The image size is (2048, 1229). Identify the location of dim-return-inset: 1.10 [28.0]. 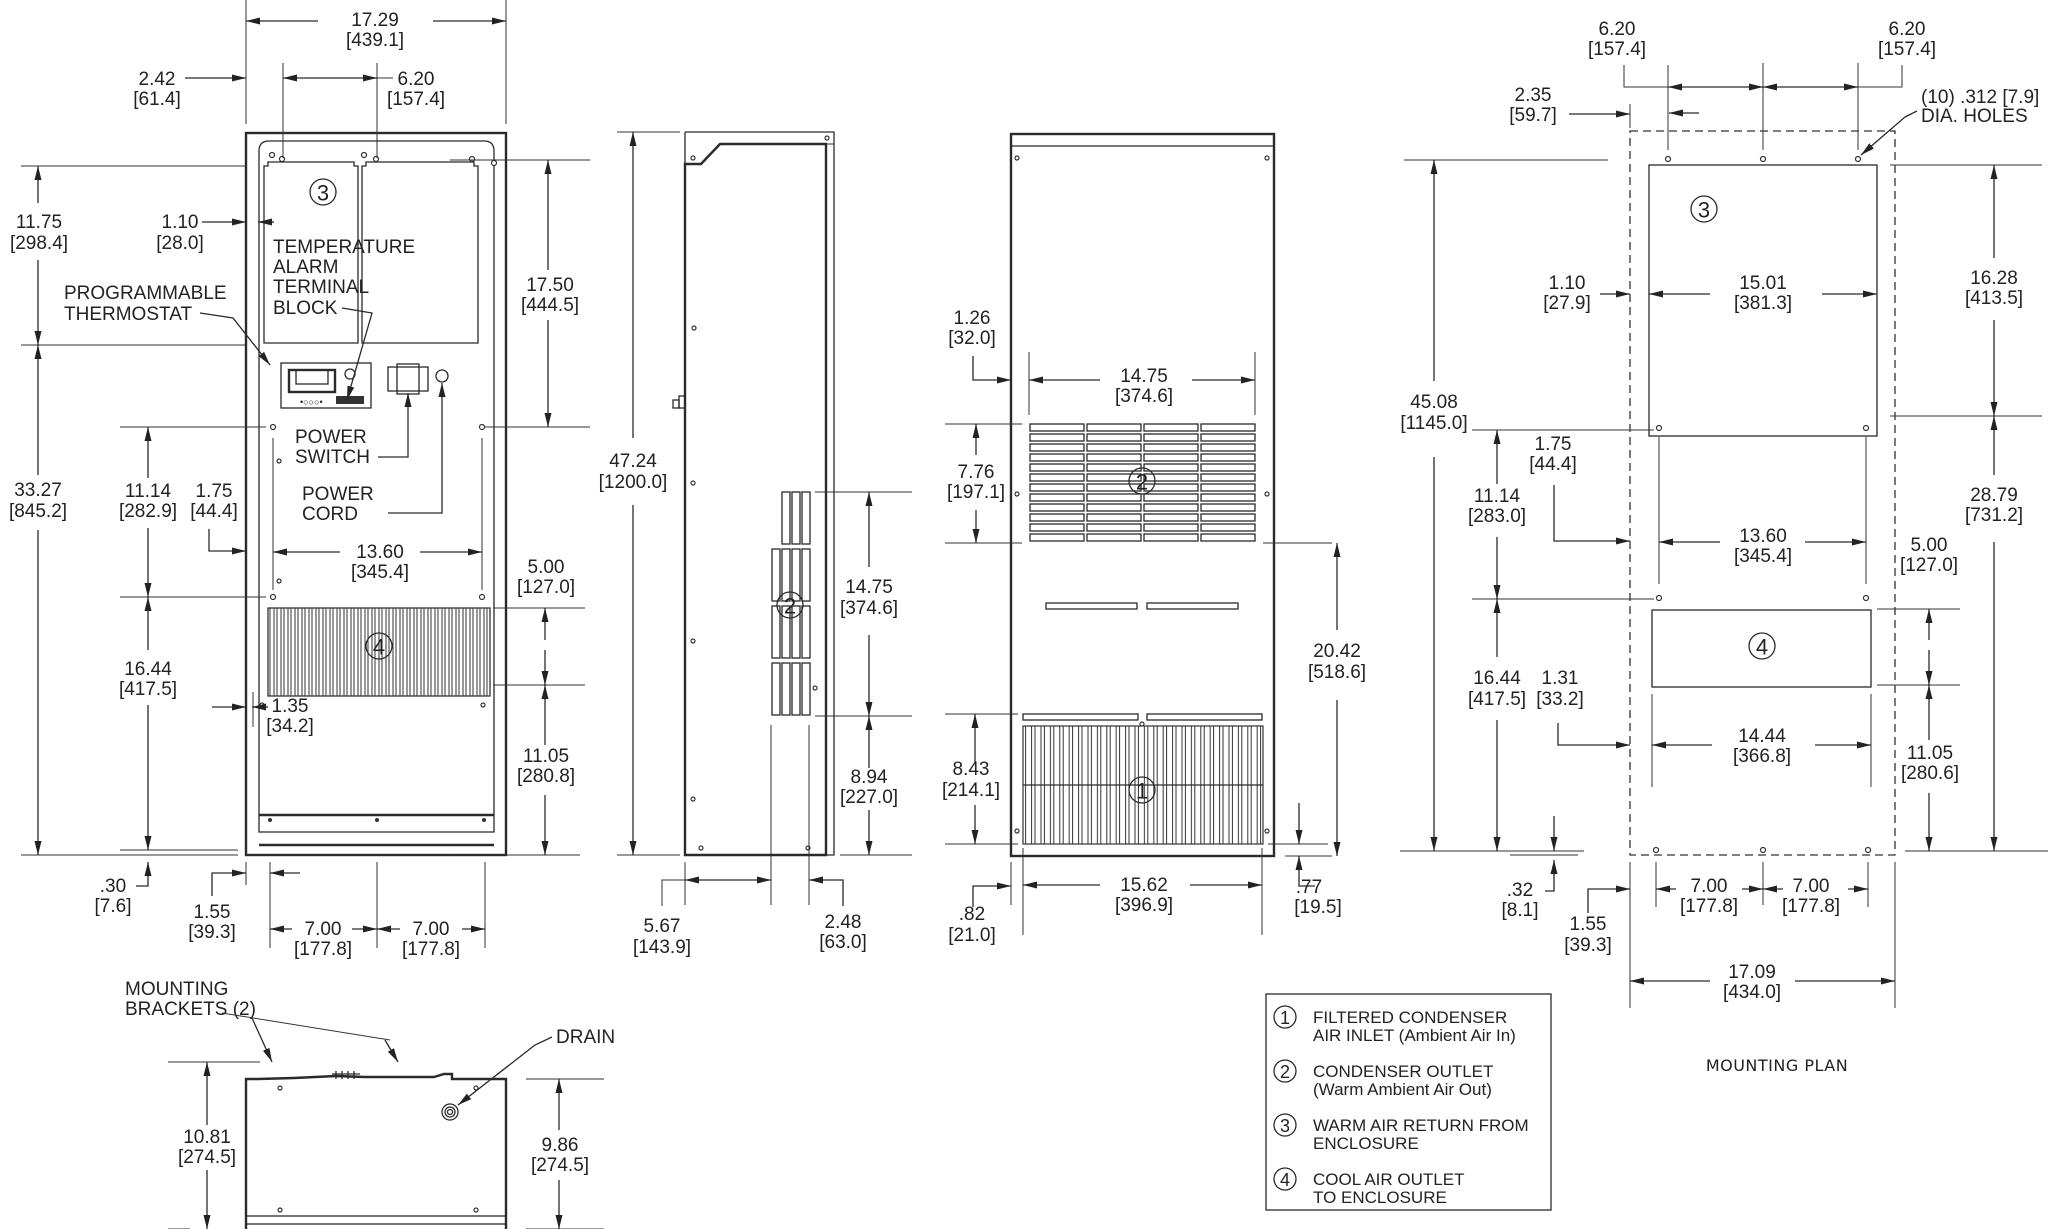
(215, 233).